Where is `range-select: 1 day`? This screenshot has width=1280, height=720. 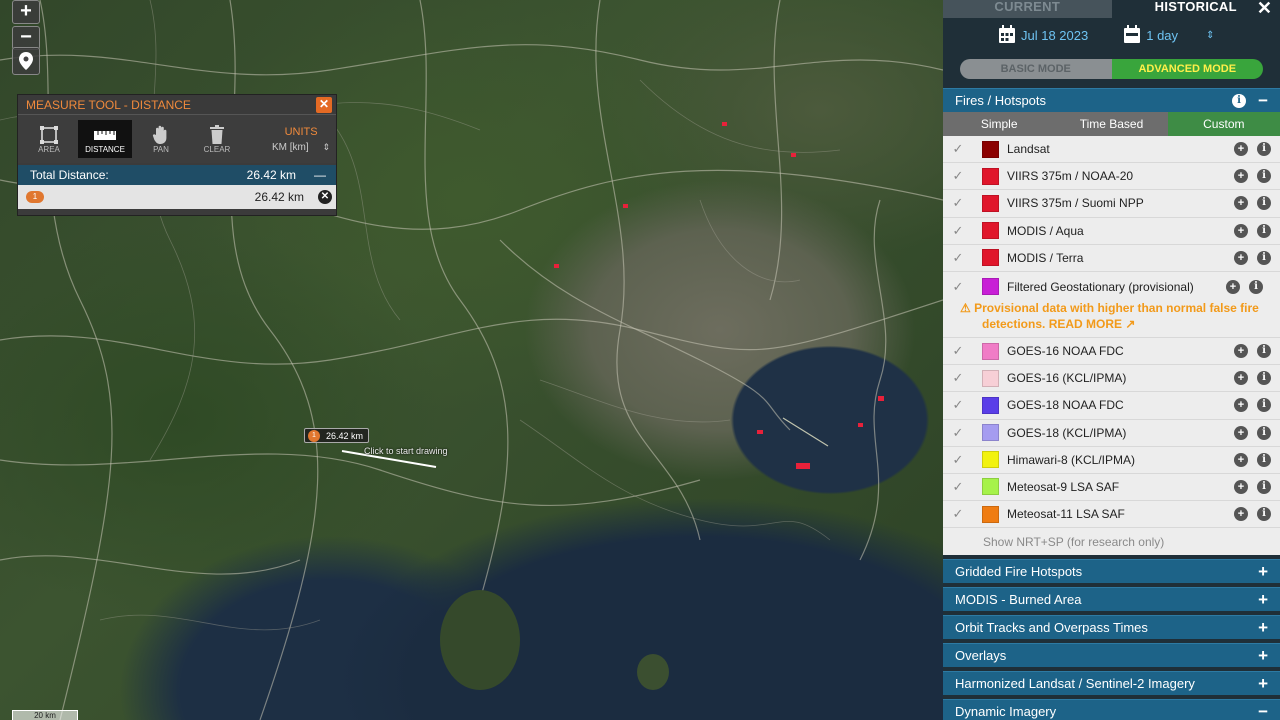 range-select: 1 day is located at coordinates (1162, 35).